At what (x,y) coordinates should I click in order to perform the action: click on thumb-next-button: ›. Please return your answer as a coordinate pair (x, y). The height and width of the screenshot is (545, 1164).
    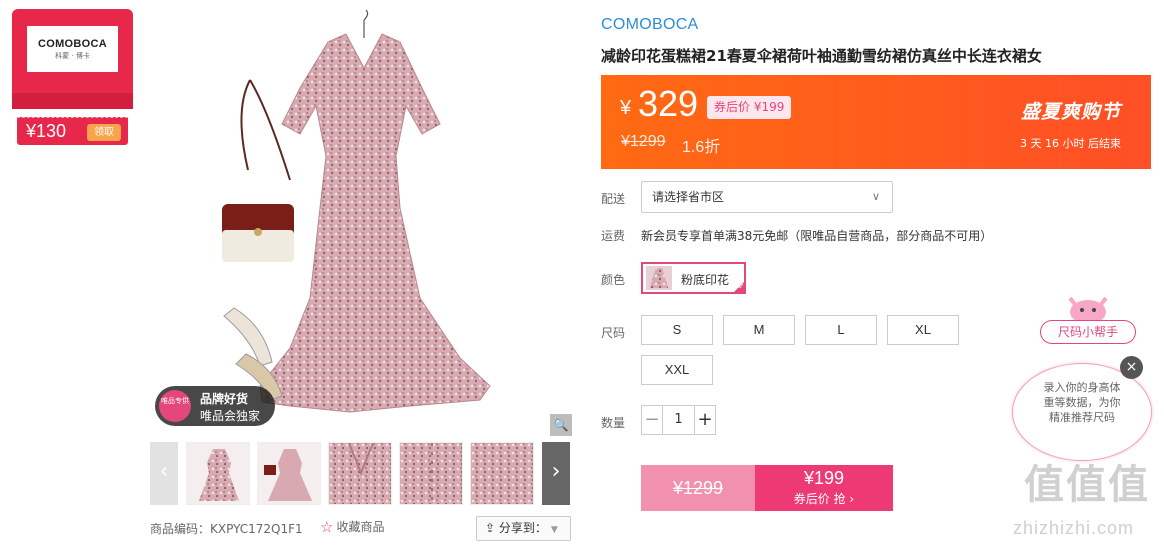
    Looking at the image, I should click on (556, 473).